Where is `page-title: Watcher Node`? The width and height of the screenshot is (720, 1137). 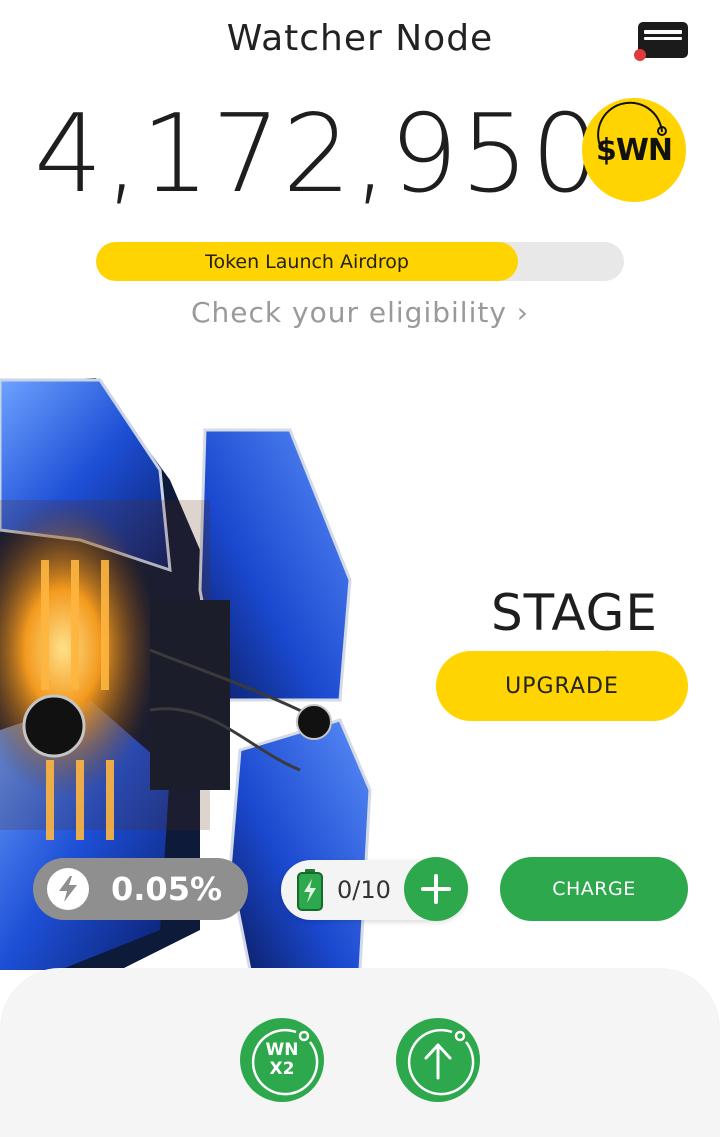
page-title: Watcher Node is located at coordinates (360, 38).